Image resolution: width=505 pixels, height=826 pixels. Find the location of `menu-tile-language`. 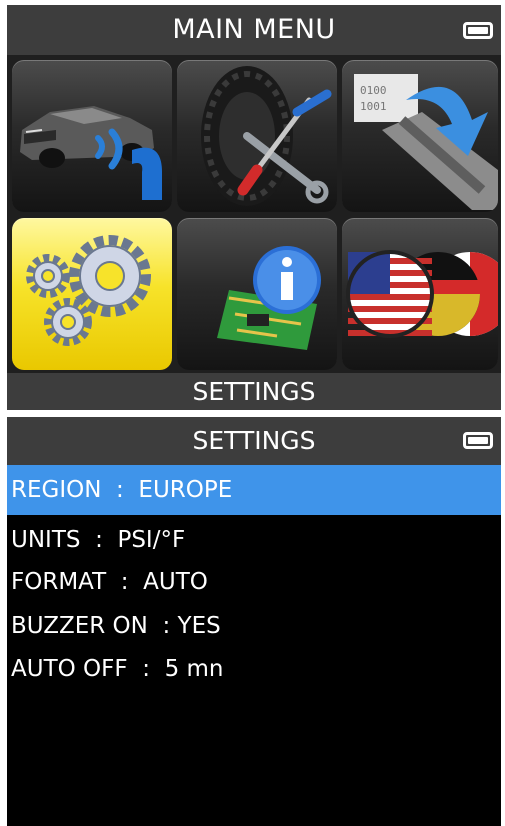

menu-tile-language is located at coordinates (420, 294).